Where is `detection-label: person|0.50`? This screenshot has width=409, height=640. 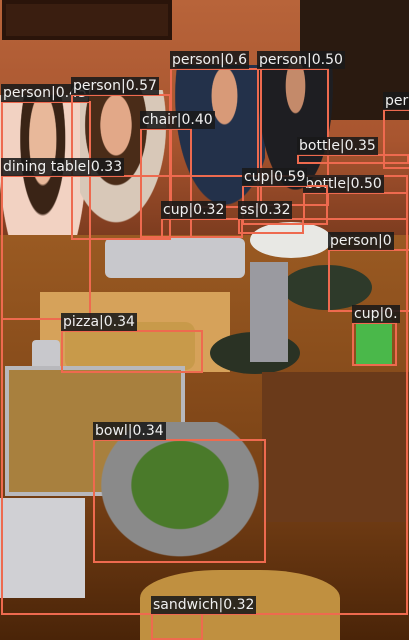
detection-label: person|0.50 is located at coordinates (301, 60).